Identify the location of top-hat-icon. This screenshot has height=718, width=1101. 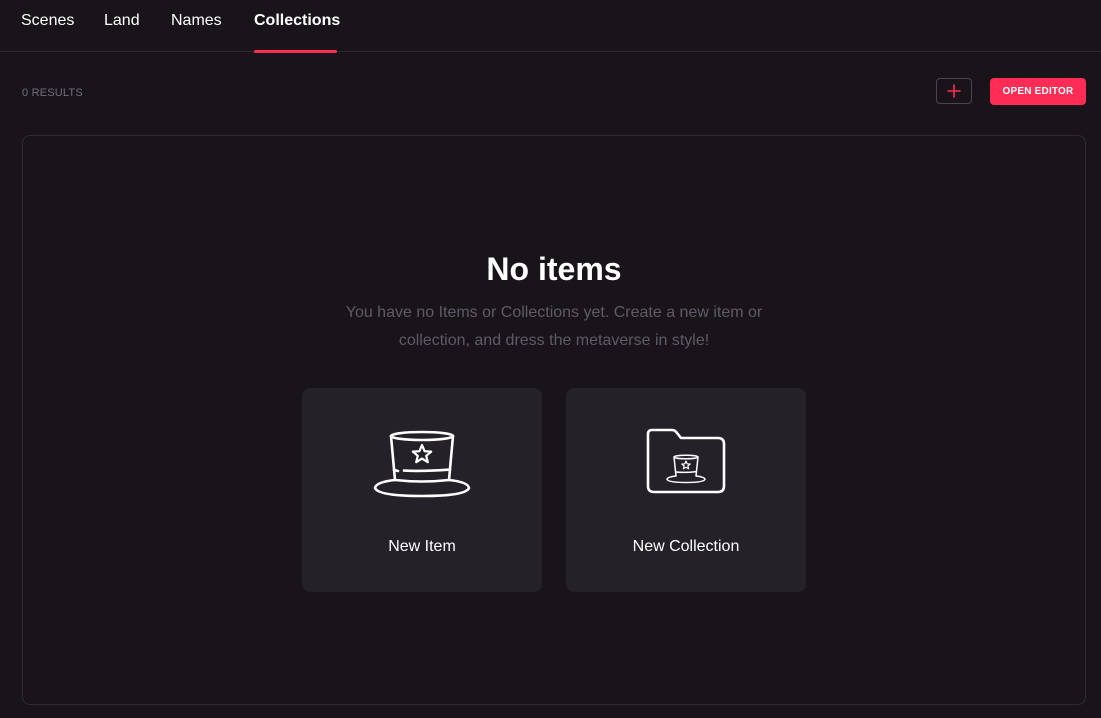
(422, 464).